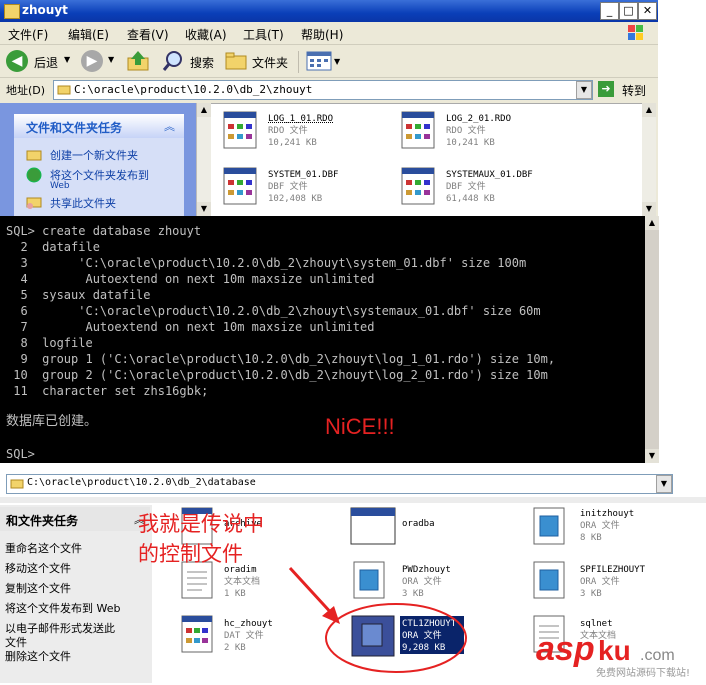 Image resolution: width=706 pixels, height=685 pixels. I want to click on address-input: C:\oracle\product\10.2.0\db_2\zhouyt ▼, so click(323, 90).